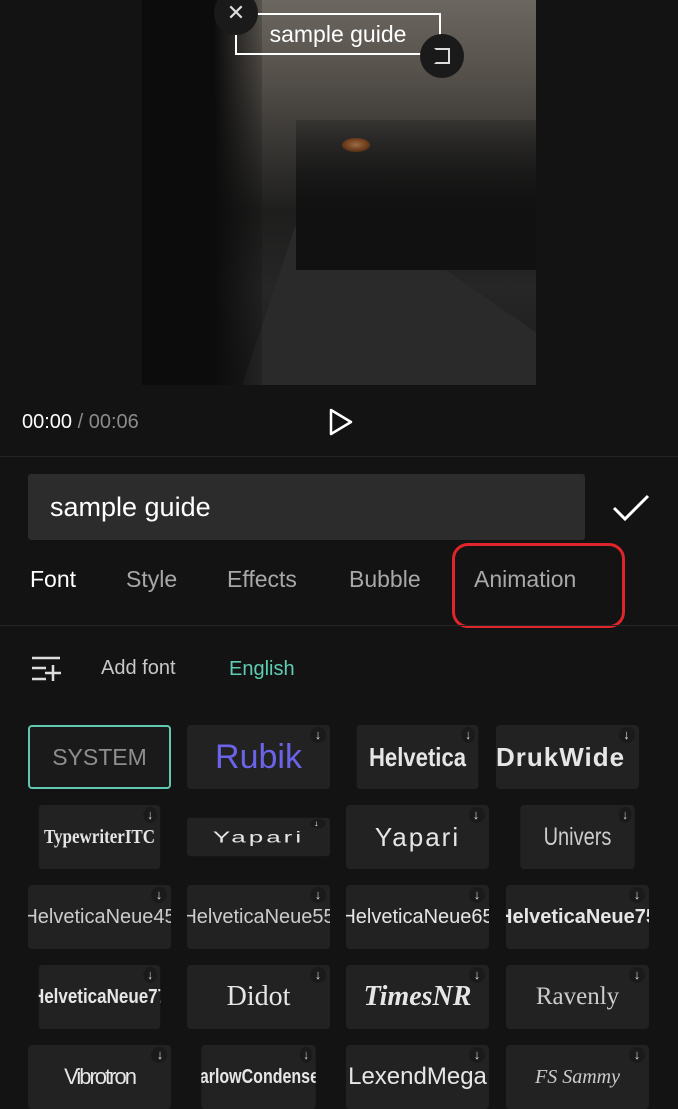 The image size is (678, 1109). I want to click on font-tile: Rubik ↓, so click(258, 757).